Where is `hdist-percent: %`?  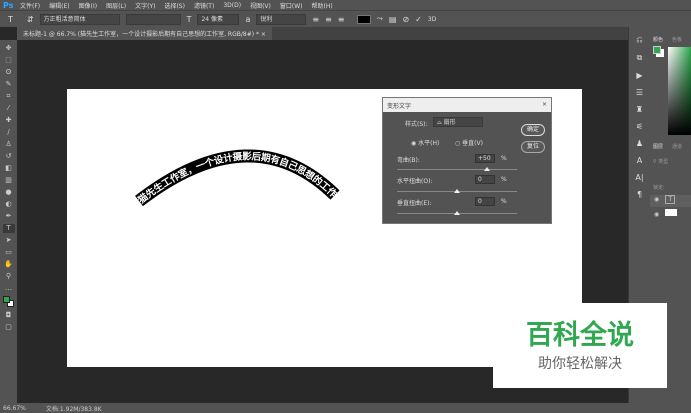
hdist-percent: % is located at coordinates (504, 179).